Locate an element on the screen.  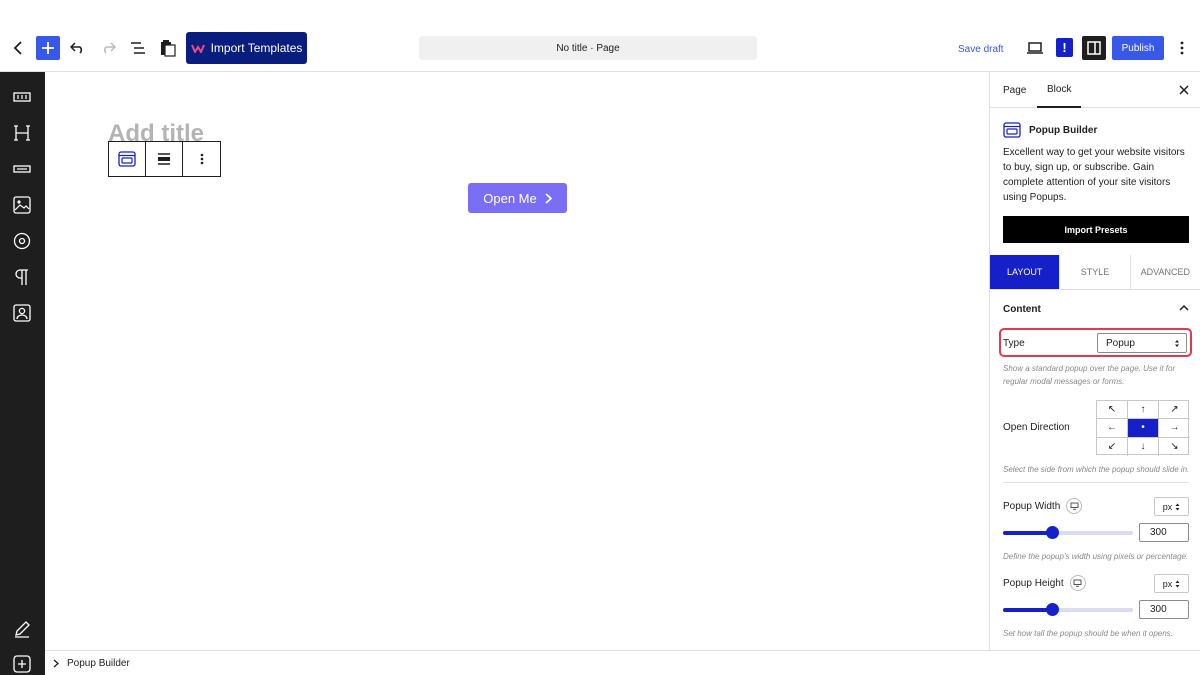
direction-bottom: ↓ is located at coordinates (1143, 446).